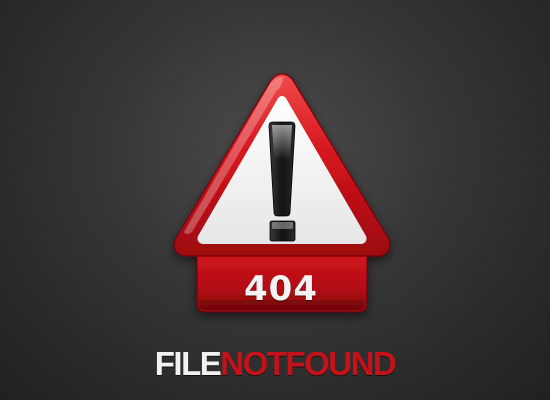  What do you see at coordinates (281, 289) in the screenshot?
I see `error-code: 404` at bounding box center [281, 289].